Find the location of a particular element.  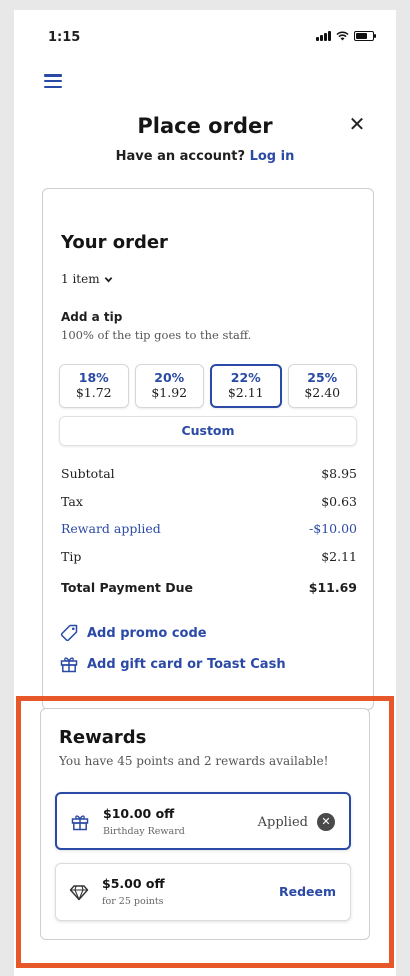

tip-row: Tip $2.11 is located at coordinates (209, 556).